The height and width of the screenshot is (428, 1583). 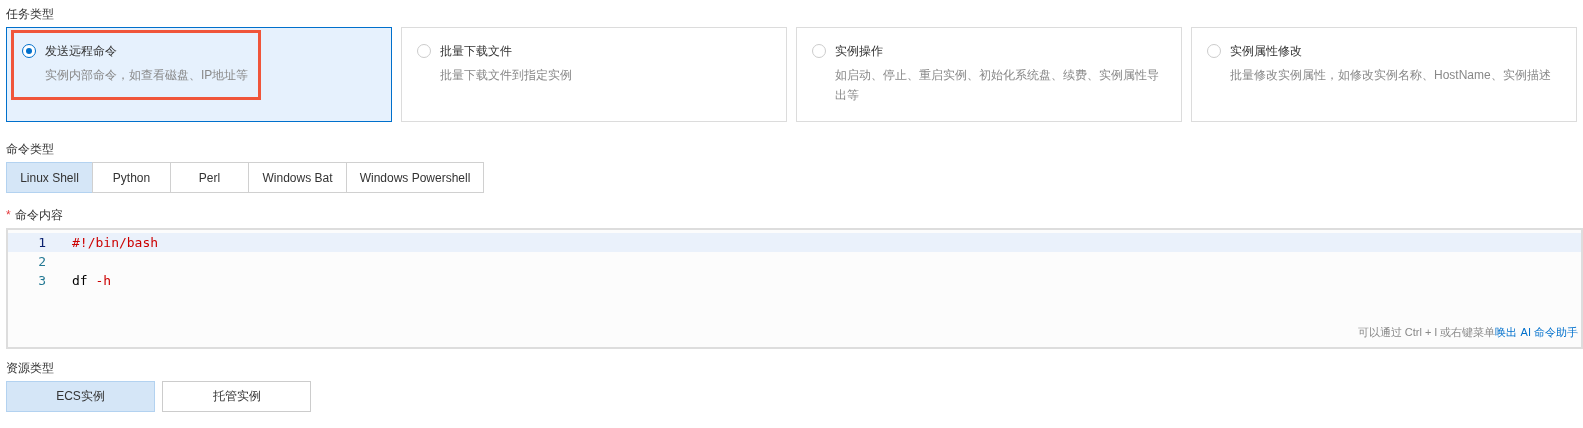 What do you see at coordinates (1391, 75) in the screenshot?
I see `card-description: 批量修改实例属性，如修改实例名称、HostName、实例描述` at bounding box center [1391, 75].